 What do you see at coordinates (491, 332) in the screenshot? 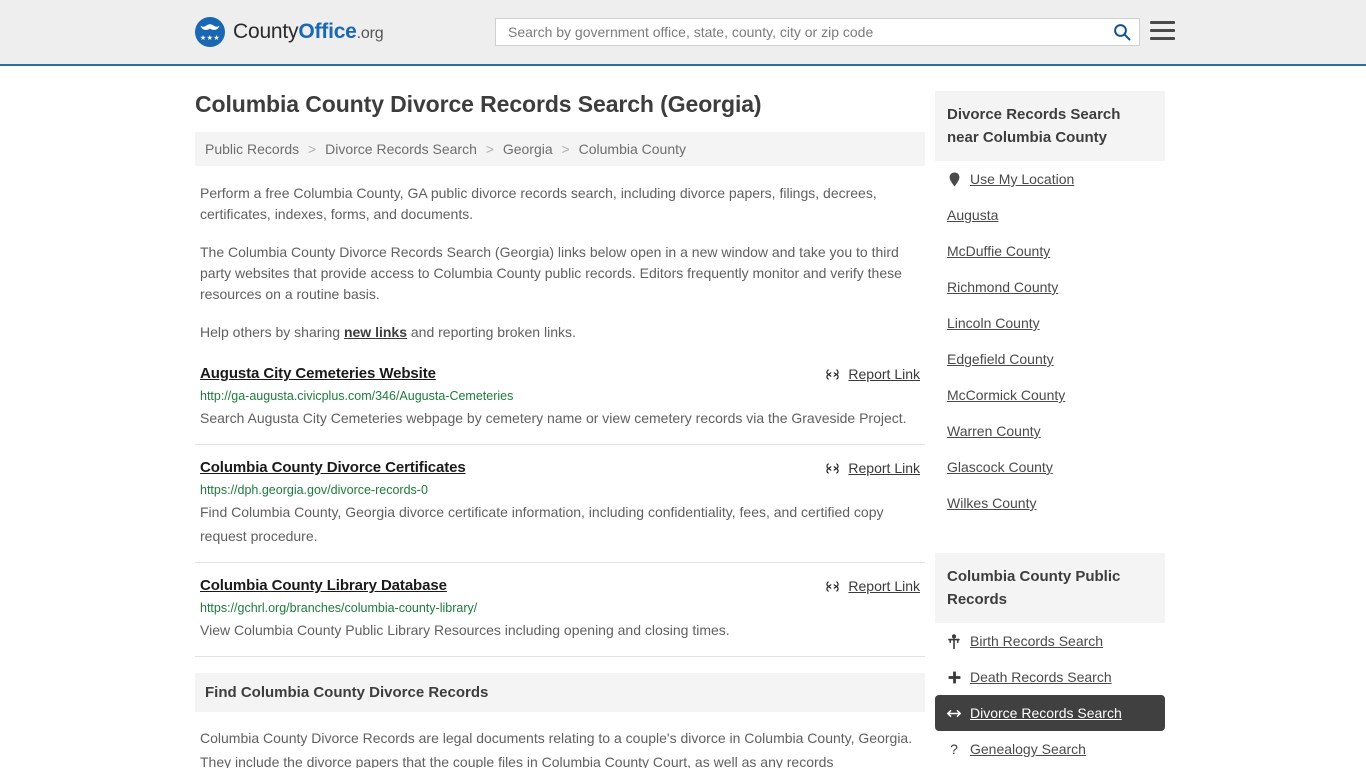
I see `help-suffix: and reporting broken links.` at bounding box center [491, 332].